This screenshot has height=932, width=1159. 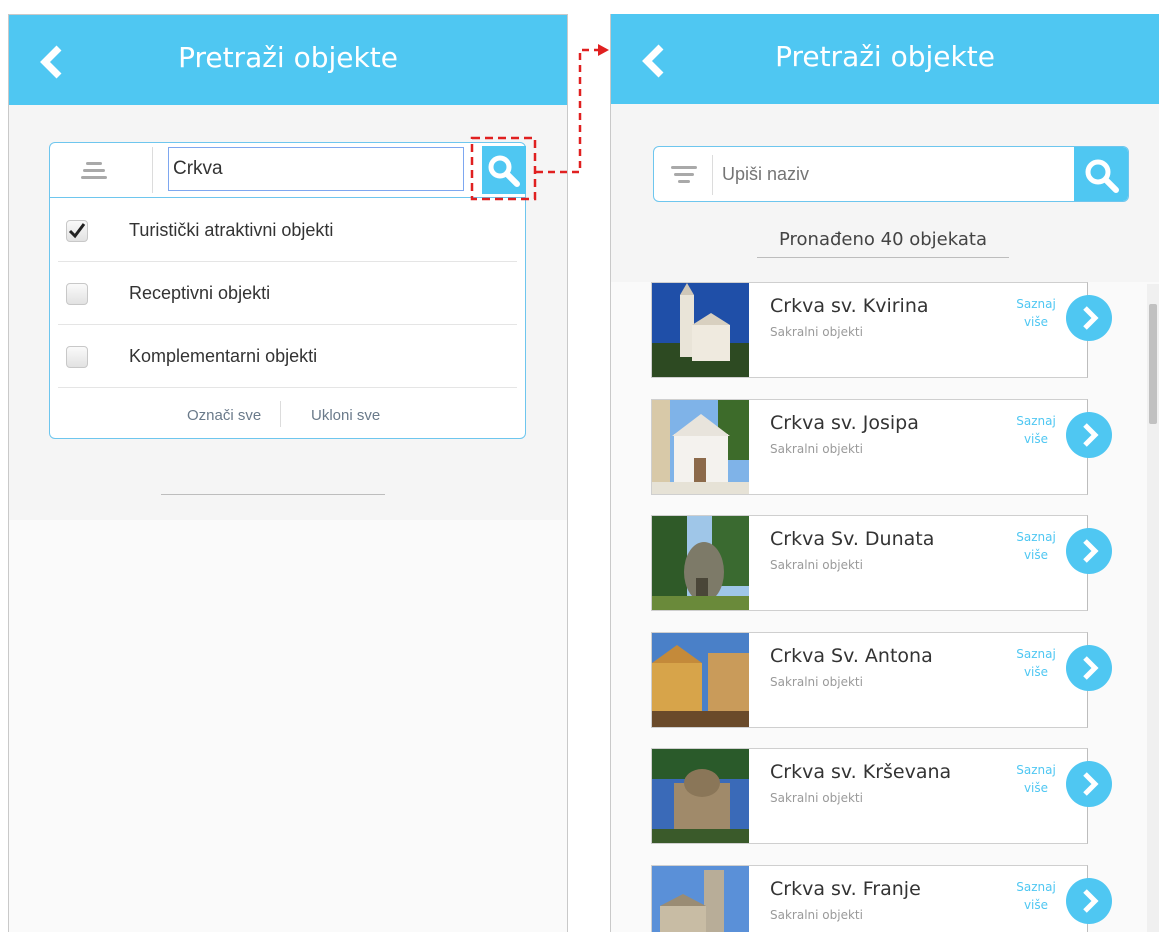 I want to click on annotation-overlay, so click(x=539, y=122).